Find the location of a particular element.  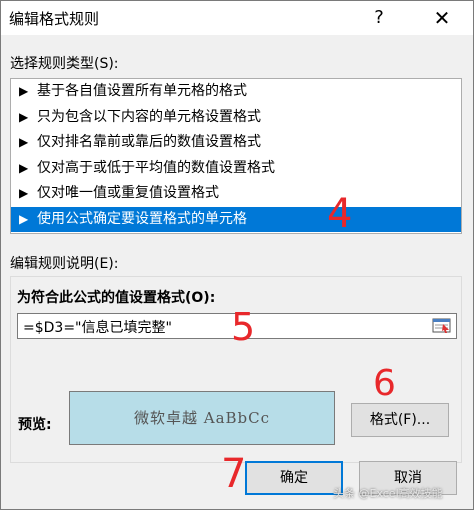

preview-label: 预览: is located at coordinates (35, 425).